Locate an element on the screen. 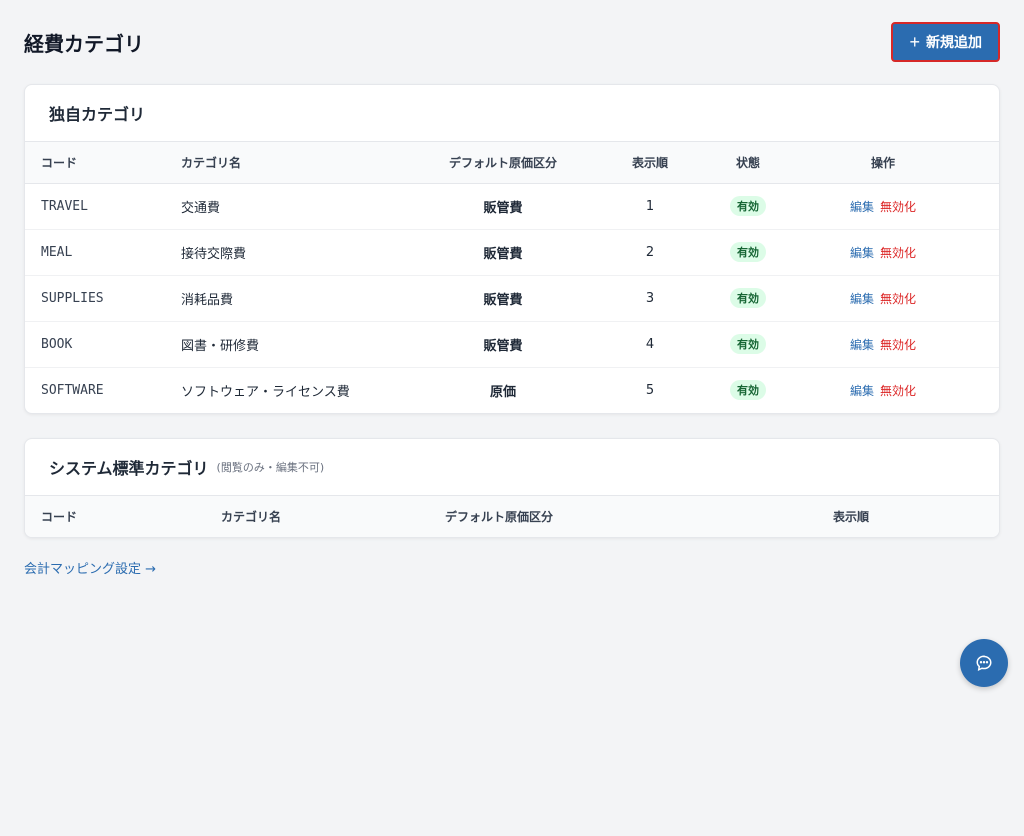 This screenshot has height=836, width=1024. category-order: 4 is located at coordinates (650, 344).